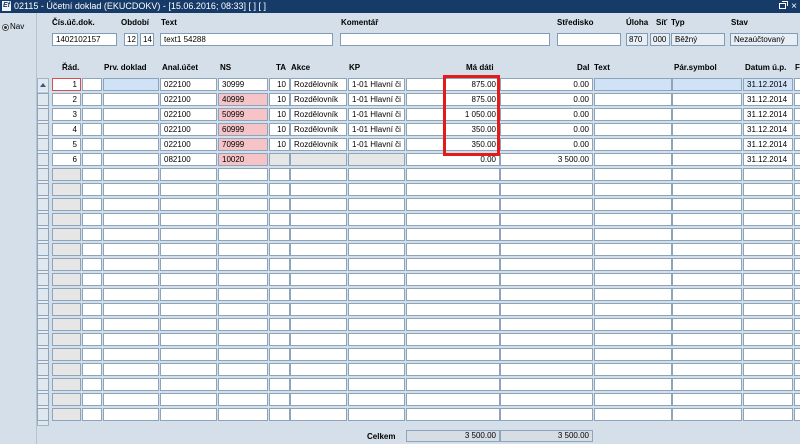 The width and height of the screenshot is (800, 444). What do you see at coordinates (376, 144) in the screenshot?
I see `cell-kp: 1-01 Hlavní či` at bounding box center [376, 144].